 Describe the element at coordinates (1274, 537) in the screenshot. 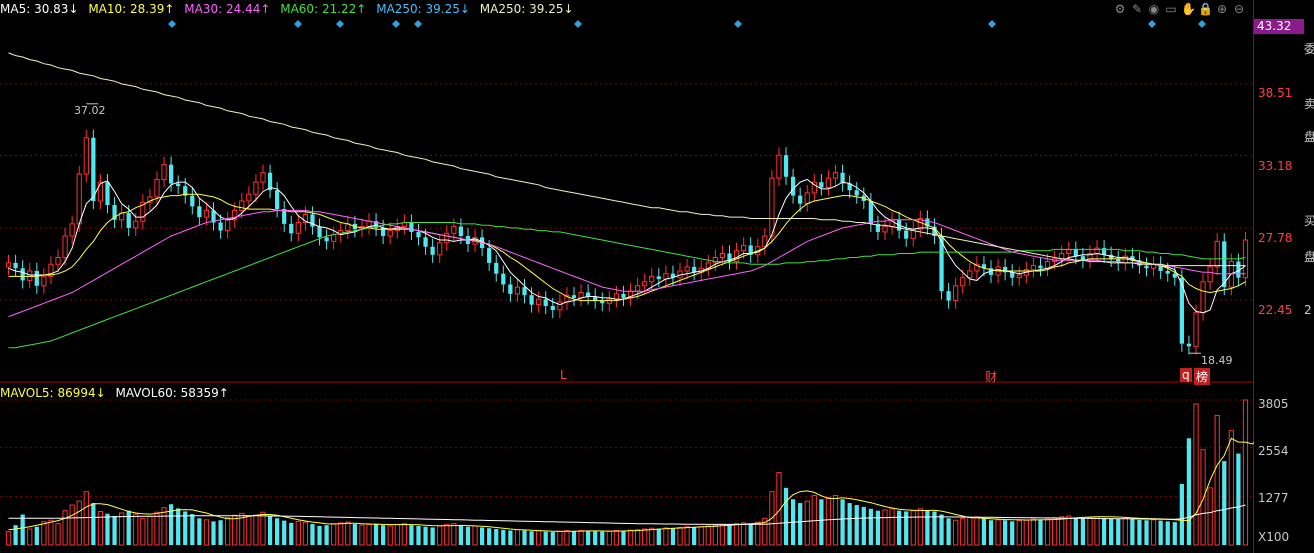

I see `volume-unit: X100` at that location.